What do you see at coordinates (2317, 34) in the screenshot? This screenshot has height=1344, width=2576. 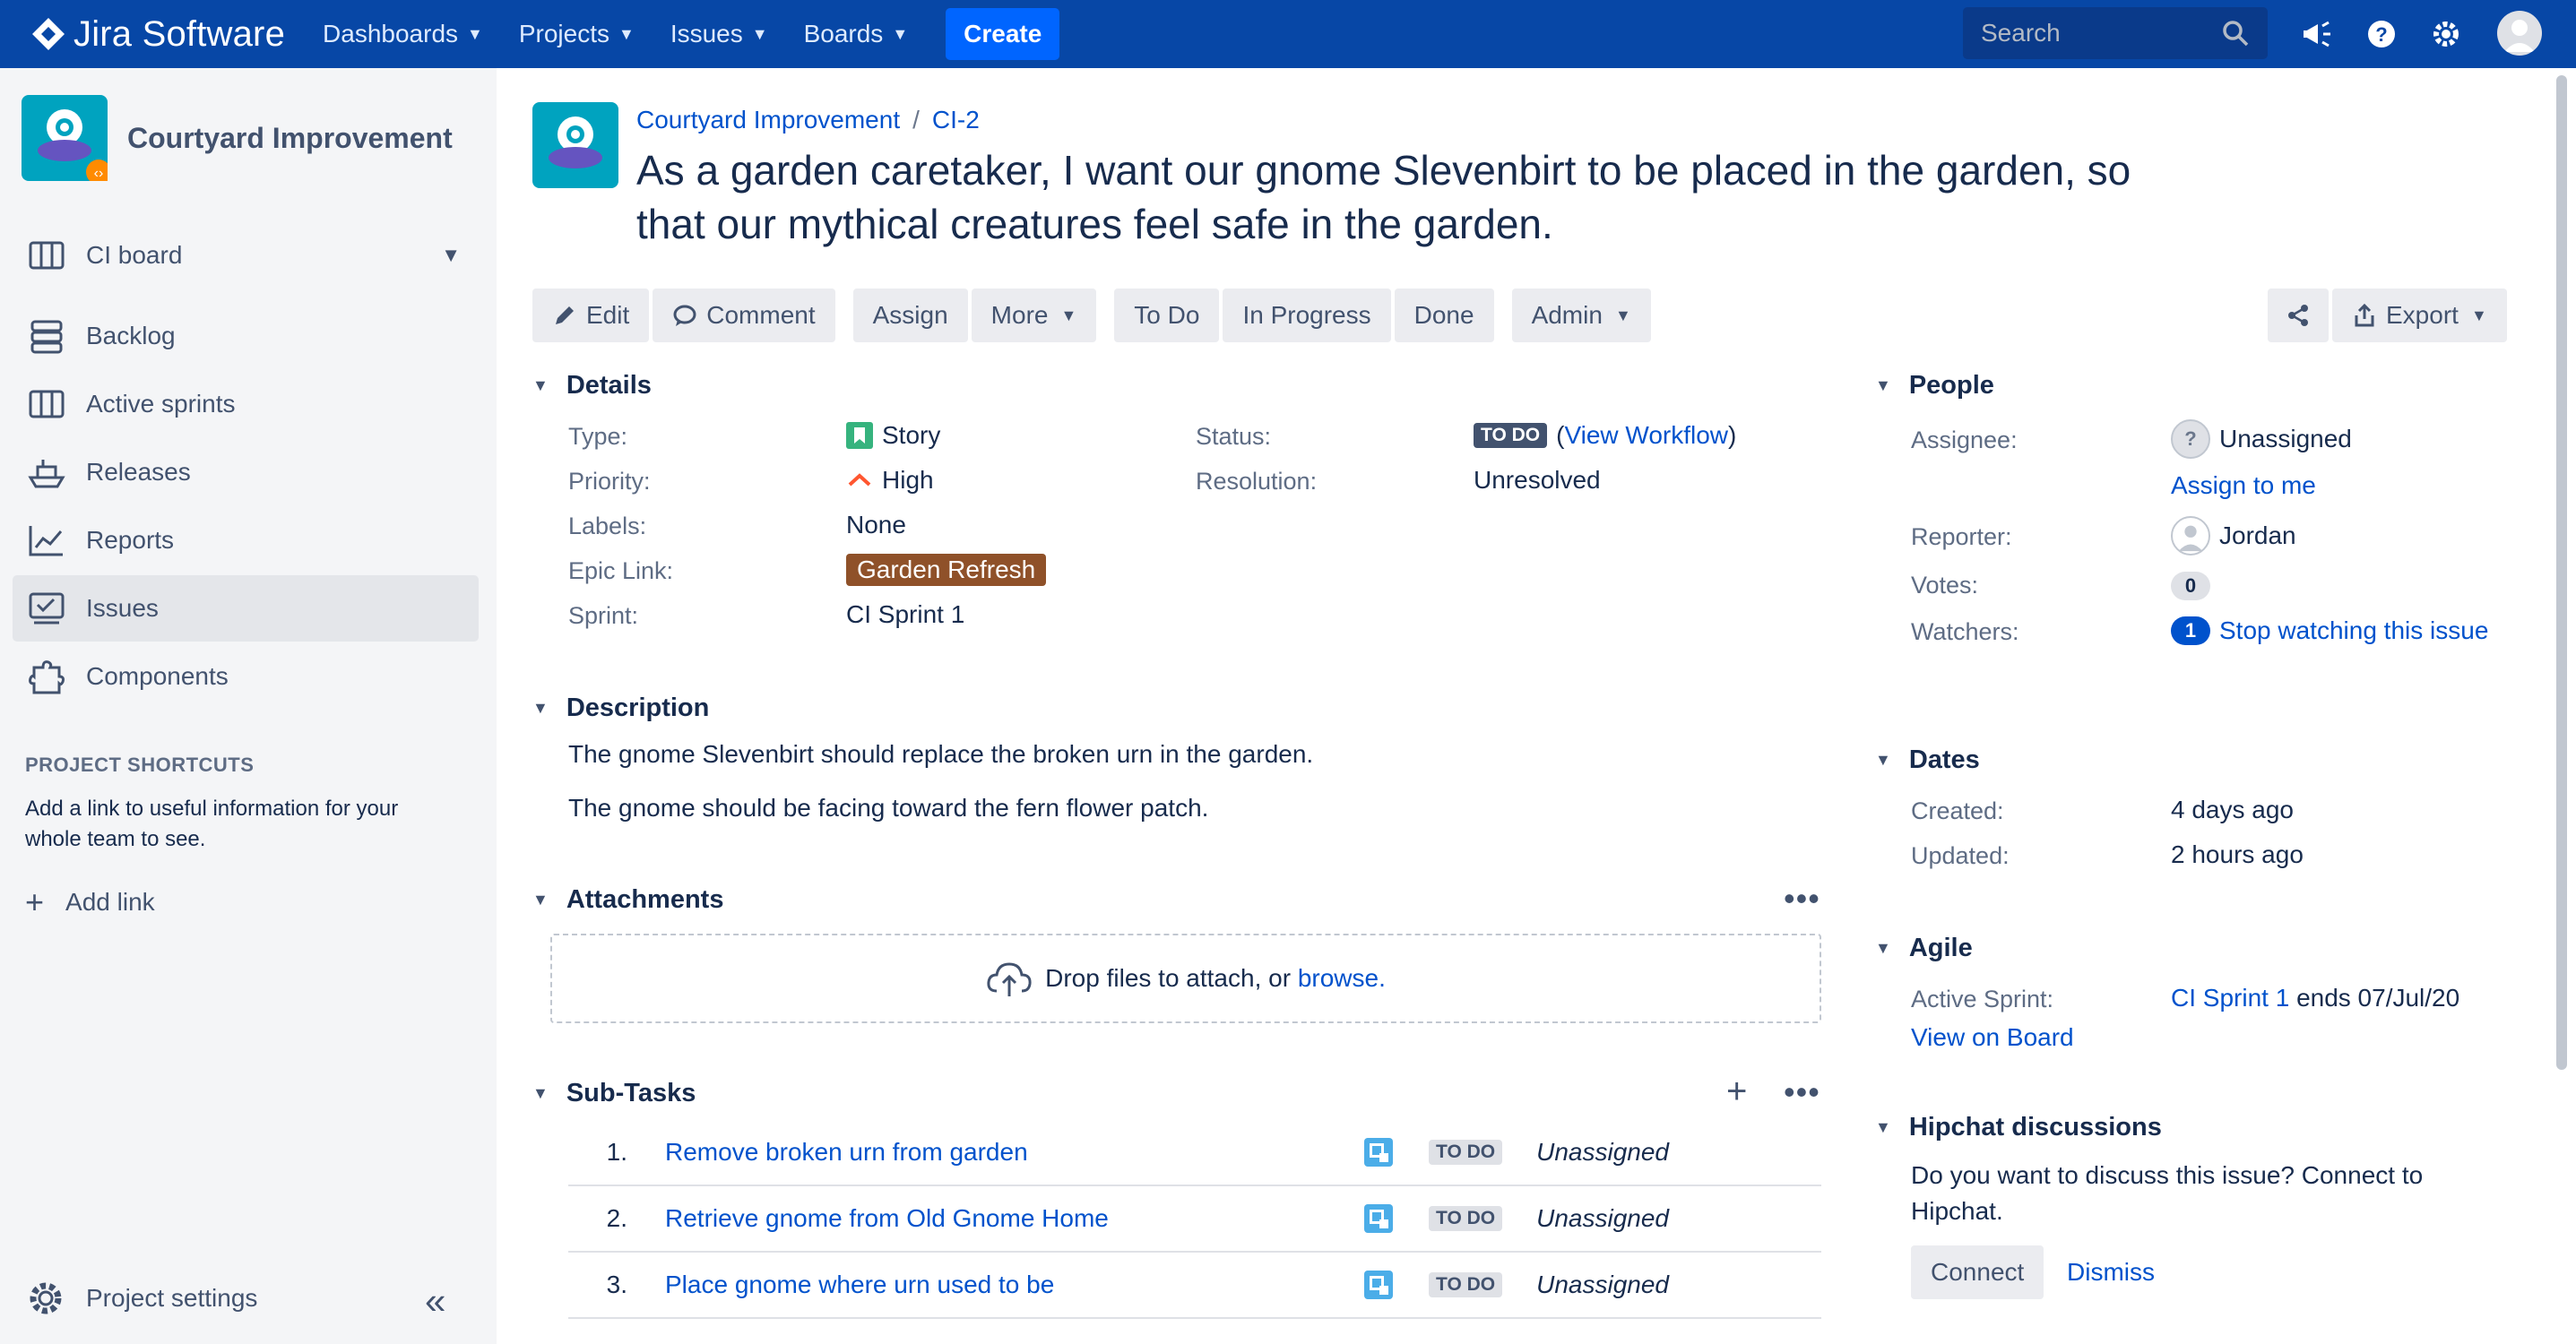 I see `megaphone-icon` at bounding box center [2317, 34].